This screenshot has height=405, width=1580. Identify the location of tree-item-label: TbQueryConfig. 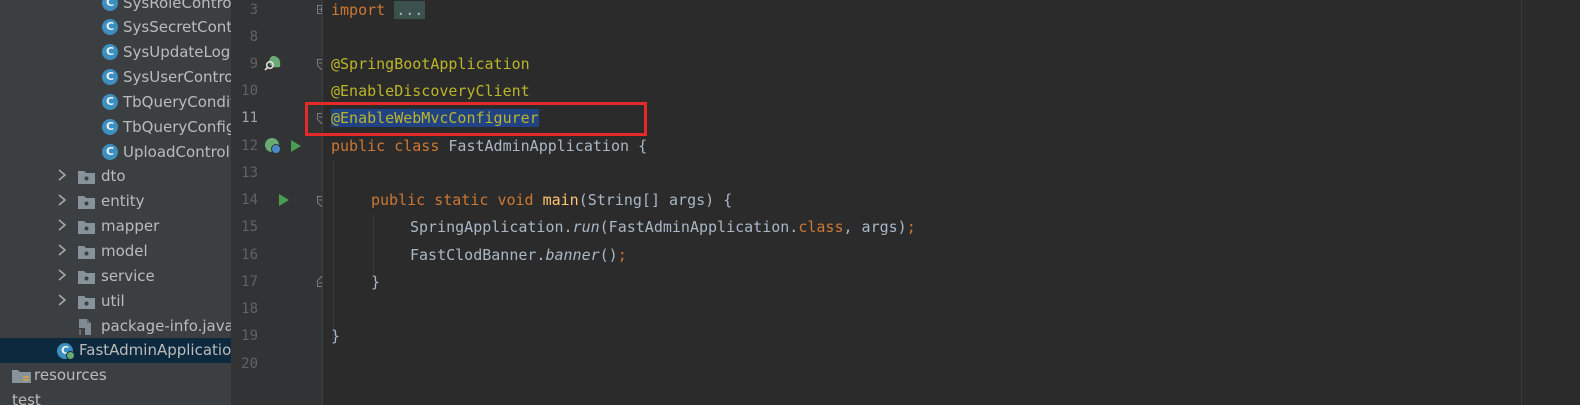
(177, 127).